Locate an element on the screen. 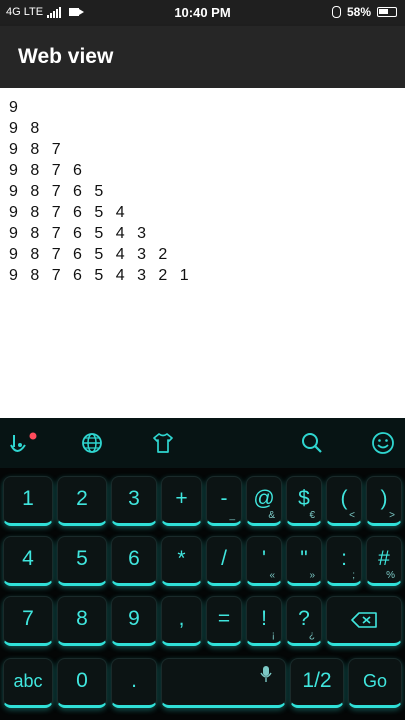 The height and width of the screenshot is (720, 405). abc-key: abc is located at coordinates (28, 683).